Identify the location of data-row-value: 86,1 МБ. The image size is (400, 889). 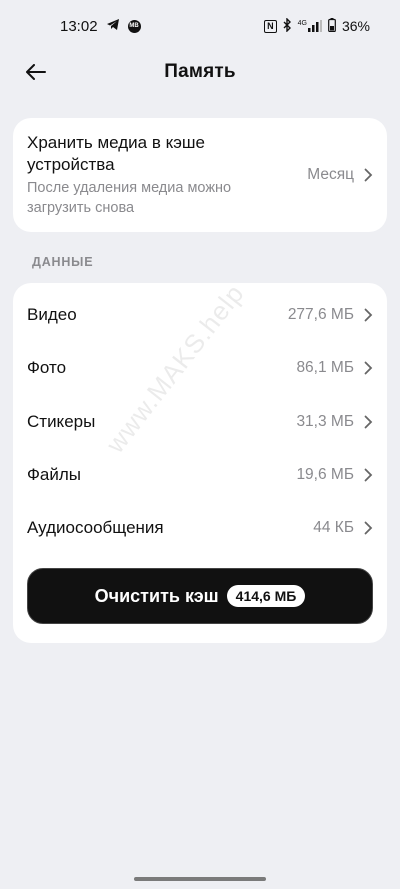
(334, 368).